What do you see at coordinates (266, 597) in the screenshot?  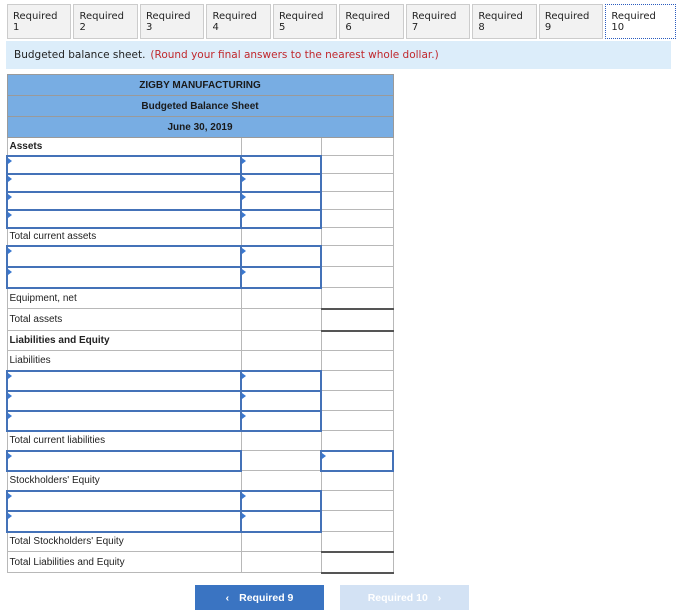 I see `prev-button-label: Required 9` at bounding box center [266, 597].